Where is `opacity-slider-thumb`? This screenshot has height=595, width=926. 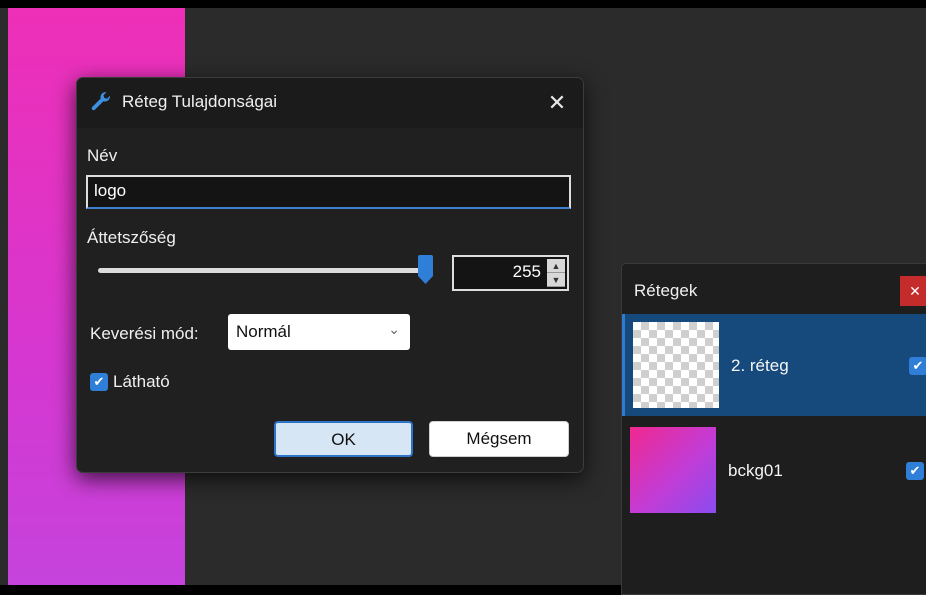 opacity-slider-thumb is located at coordinates (425, 270).